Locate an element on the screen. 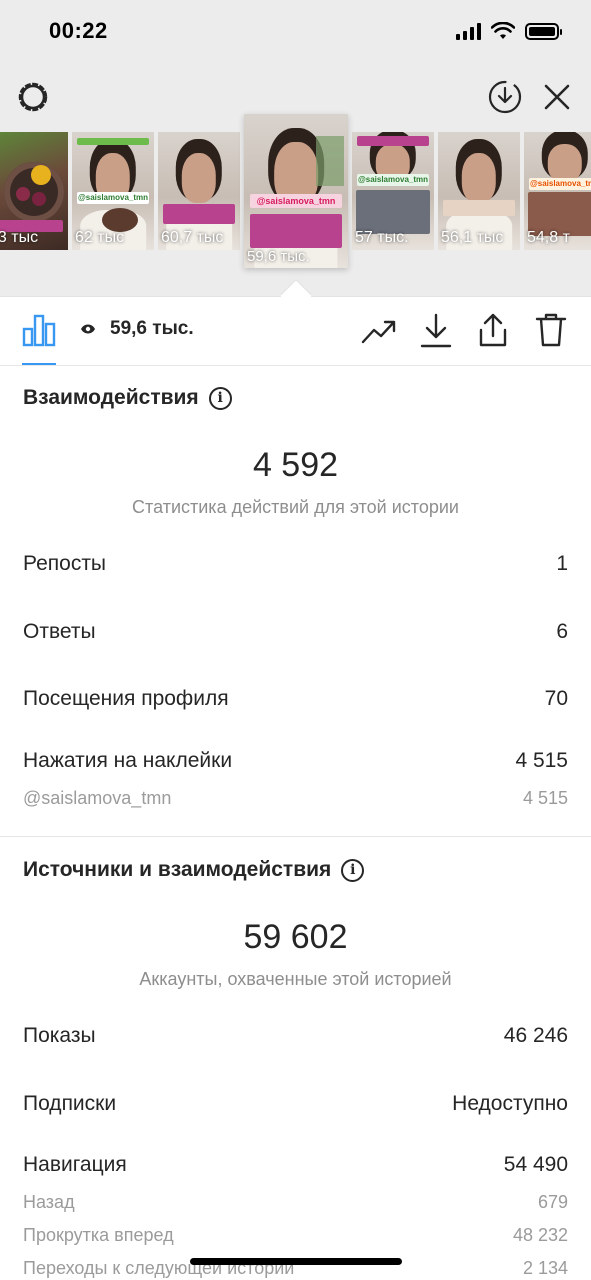  stat-row-follows: Подписки Недоступно is located at coordinates (295, 1104).